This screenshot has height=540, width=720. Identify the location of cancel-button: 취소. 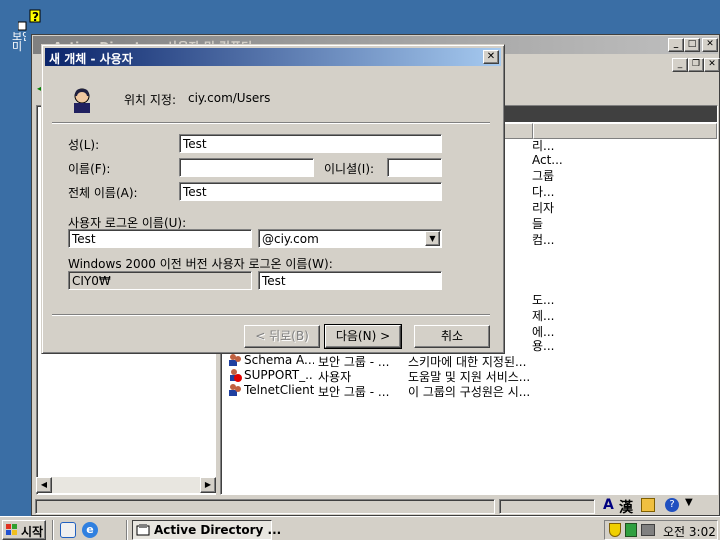
(452, 336).